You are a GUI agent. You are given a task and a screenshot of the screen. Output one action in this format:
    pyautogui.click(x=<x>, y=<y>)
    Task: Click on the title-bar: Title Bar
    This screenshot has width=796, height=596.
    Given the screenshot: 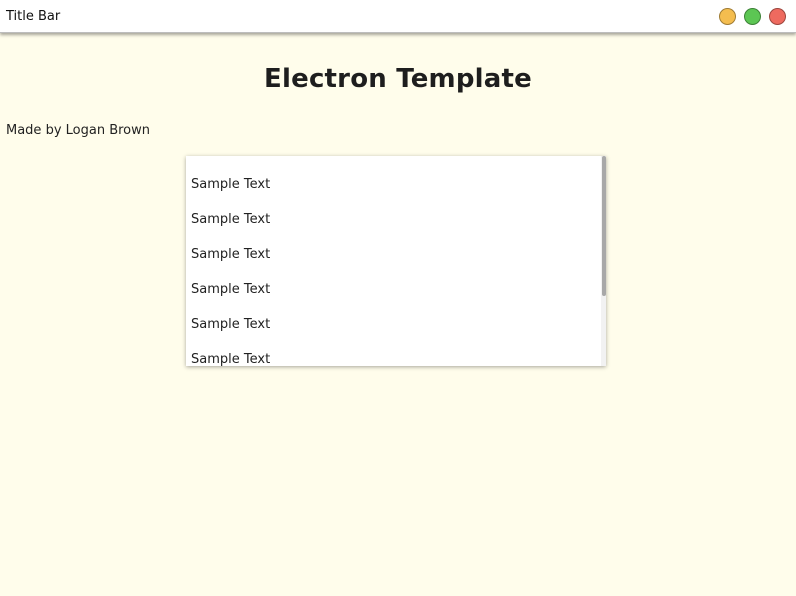 What is the action you would take?
    pyautogui.click(x=398, y=16)
    